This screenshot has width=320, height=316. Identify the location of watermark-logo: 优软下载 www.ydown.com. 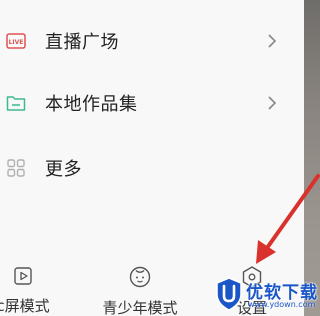
(266, 293).